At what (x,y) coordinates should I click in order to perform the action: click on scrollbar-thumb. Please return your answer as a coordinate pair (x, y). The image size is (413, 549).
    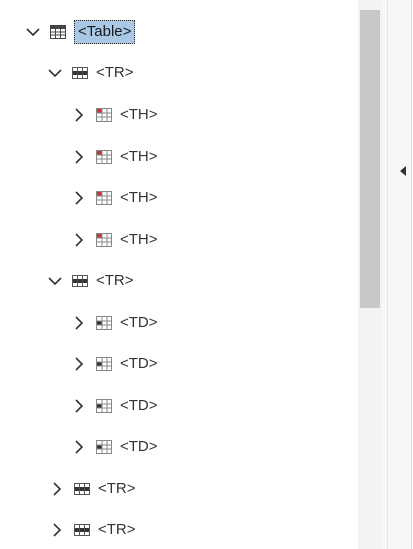
    Looking at the image, I should click on (370, 159).